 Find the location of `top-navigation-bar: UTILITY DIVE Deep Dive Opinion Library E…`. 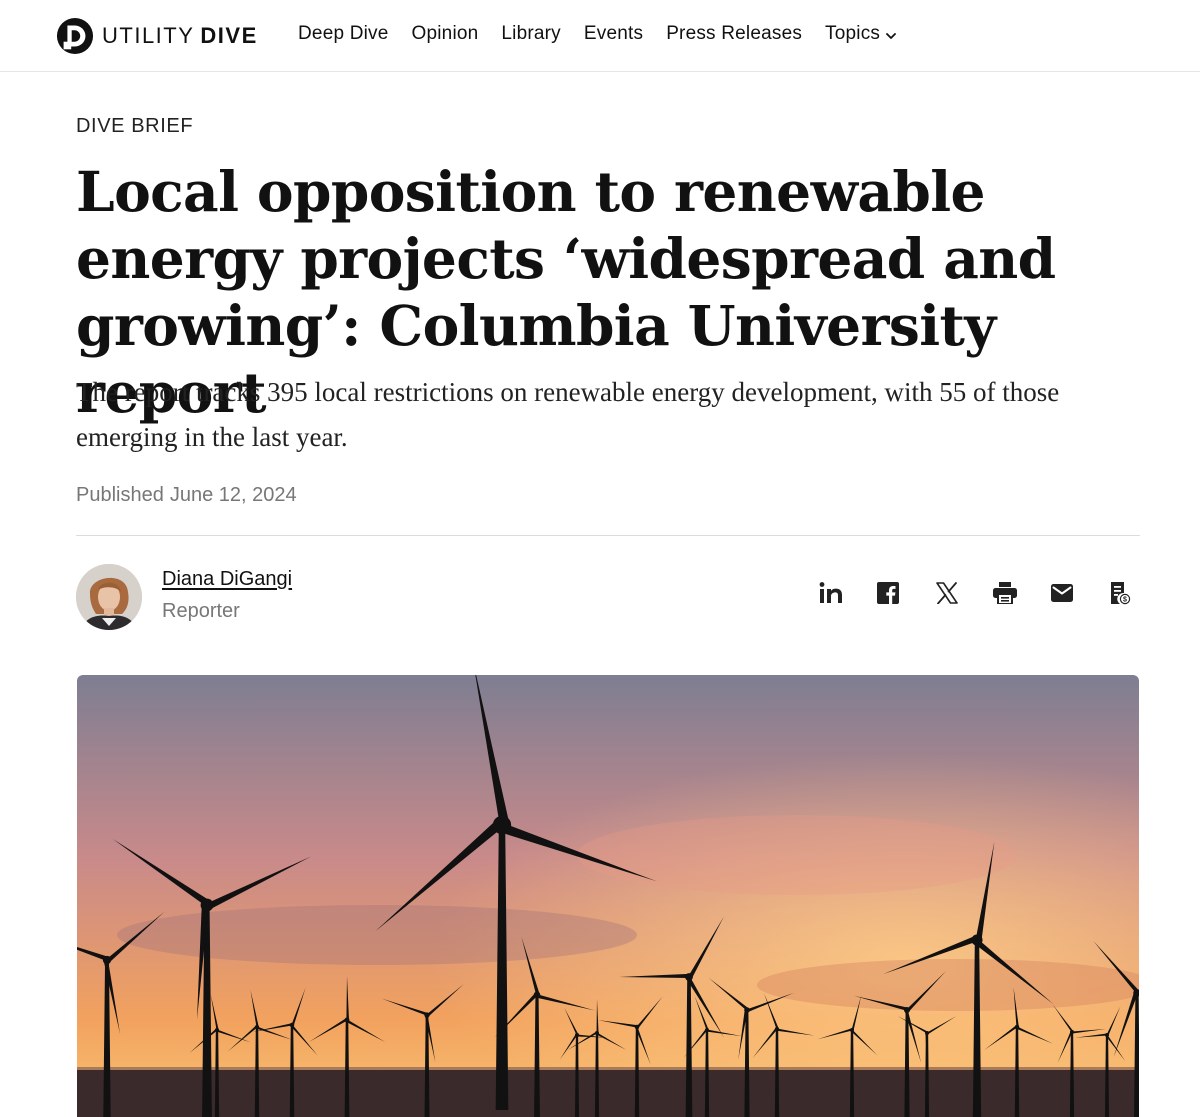

top-navigation-bar: UTILITY DIVE Deep Dive Opinion Library E… is located at coordinates (600, 36).